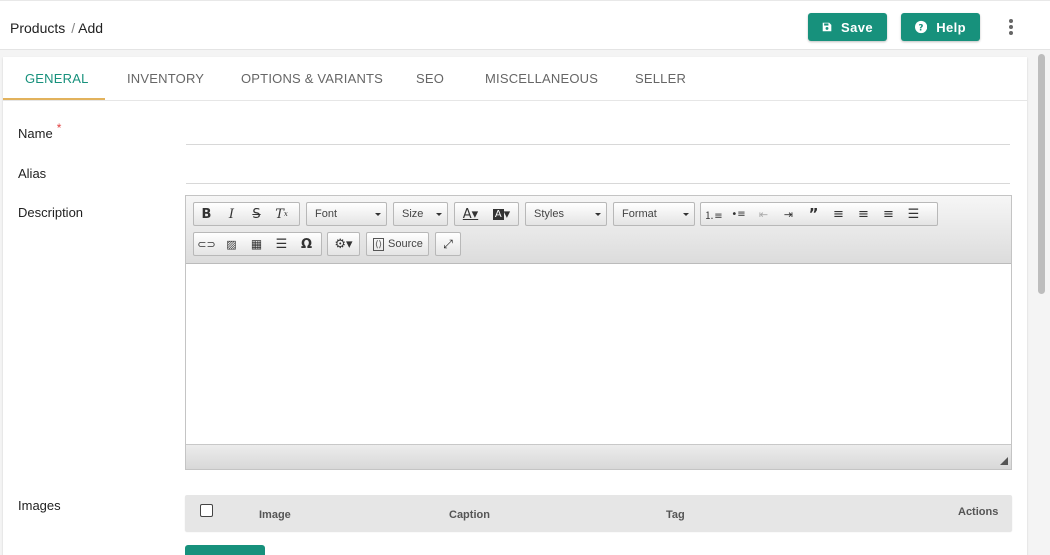  Describe the element at coordinates (598, 456) in the screenshot. I see `editor-footer` at that location.